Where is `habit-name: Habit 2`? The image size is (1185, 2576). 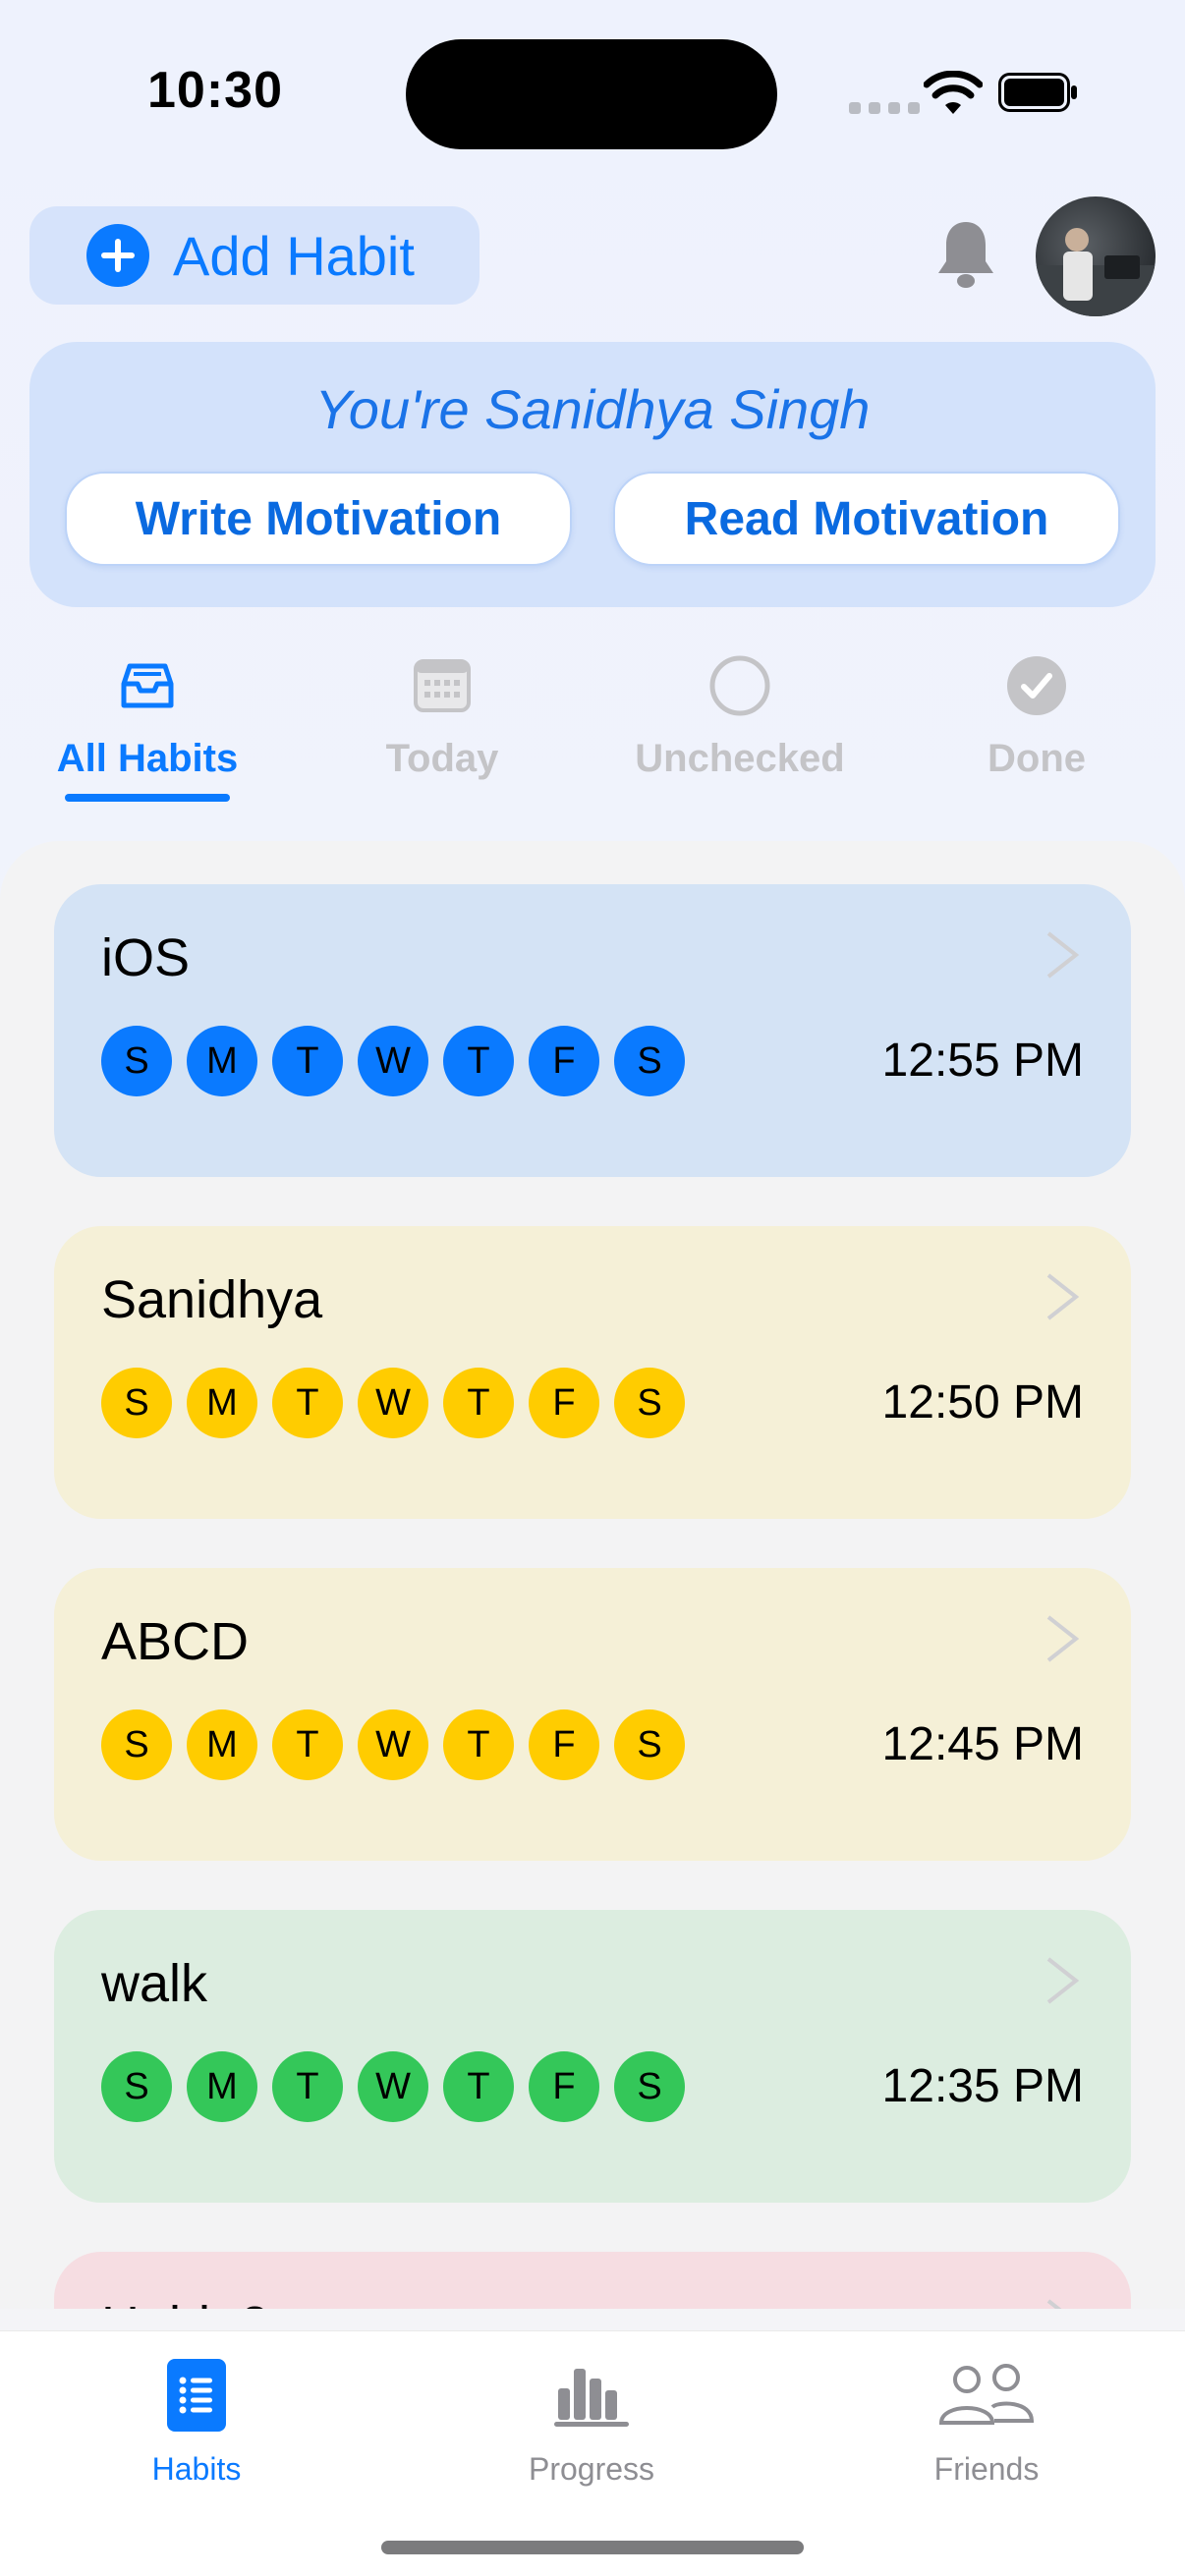
habit-name: Habit 2 is located at coordinates (185, 2302).